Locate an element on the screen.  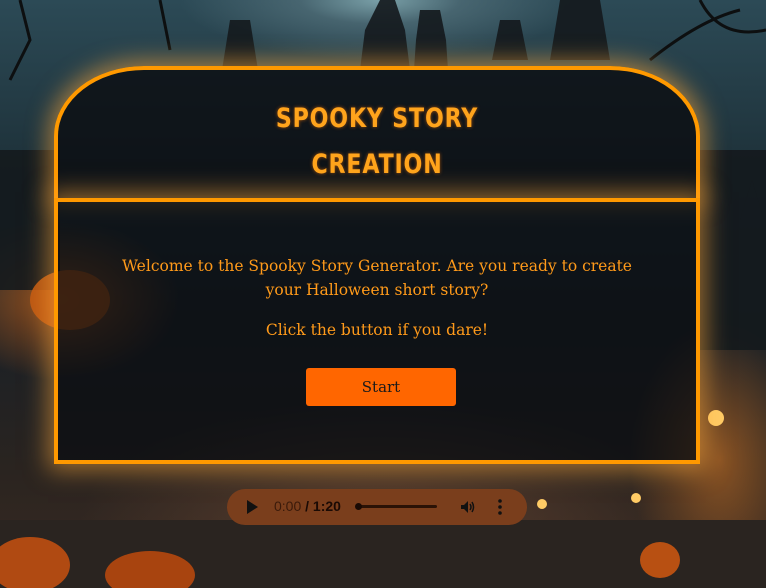
audio-time: 0:00 / 1:20 is located at coordinates (307, 506).